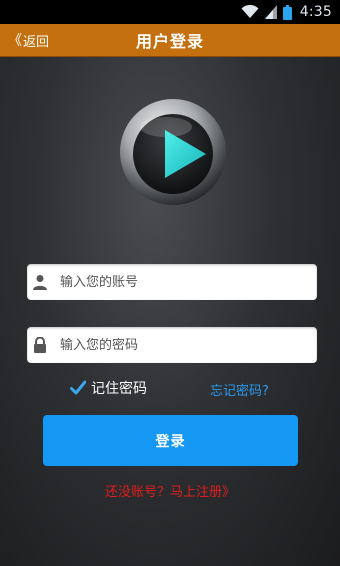 This screenshot has width=340, height=566. Describe the element at coordinates (40, 282) in the screenshot. I see `user-icon` at that location.